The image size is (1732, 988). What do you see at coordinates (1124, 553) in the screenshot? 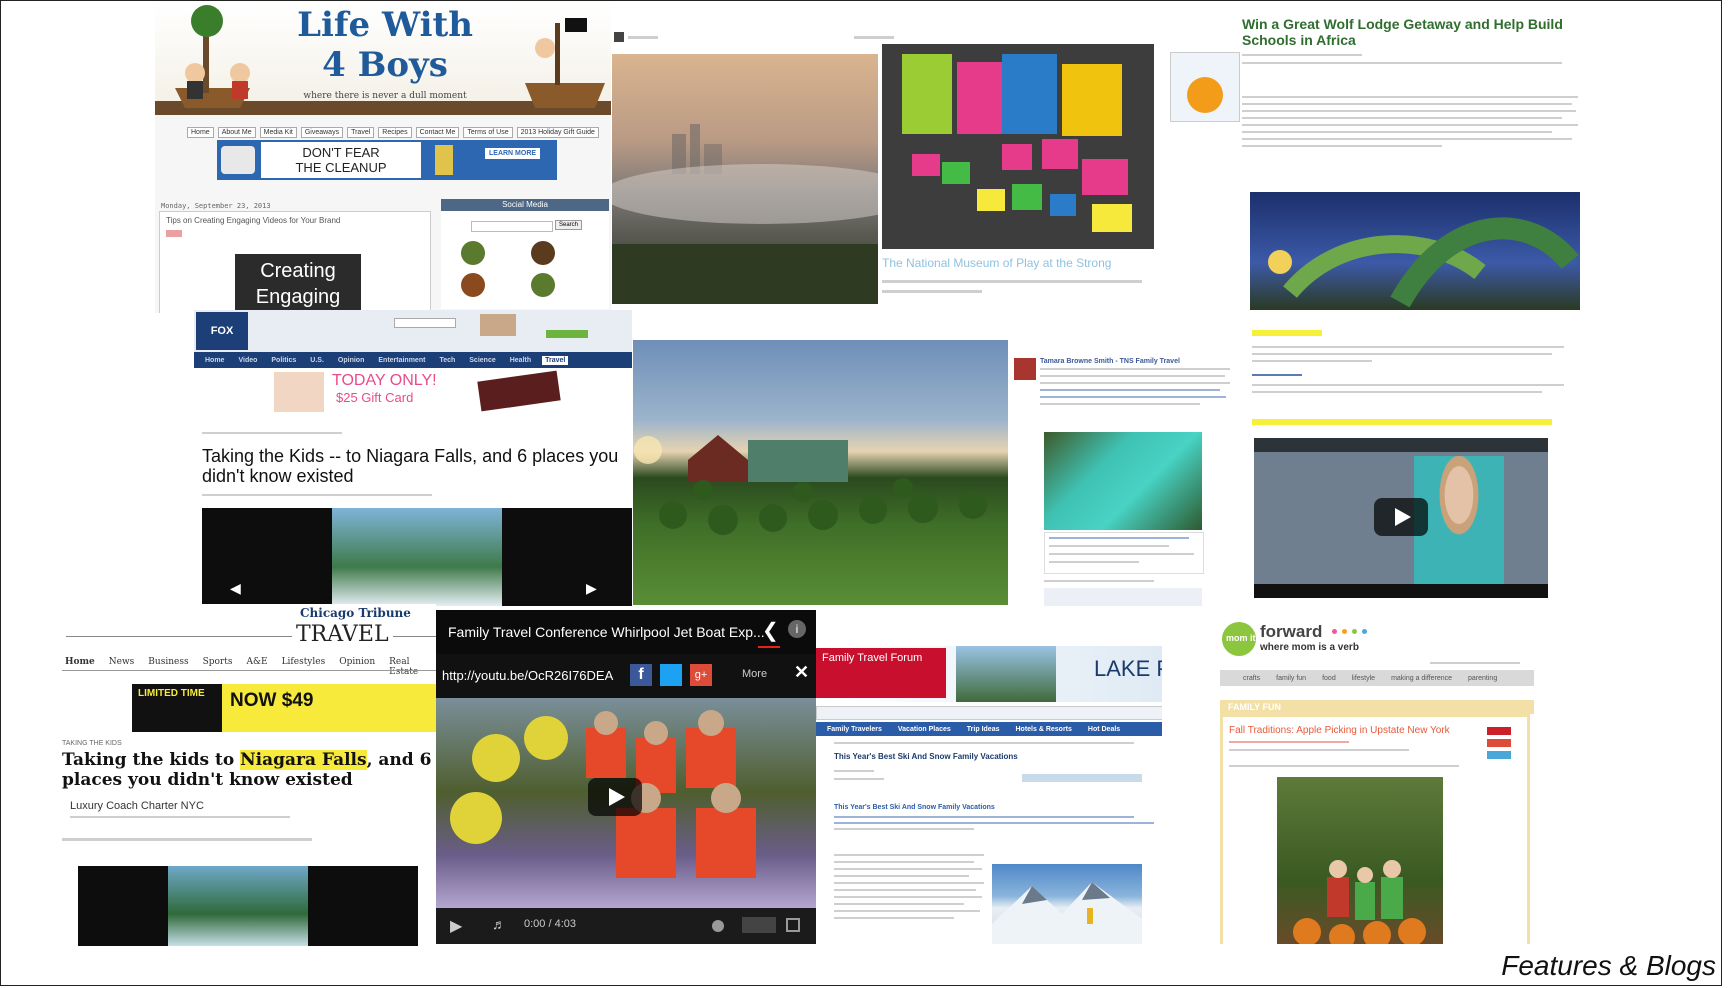
I see `link-preview-box` at bounding box center [1124, 553].